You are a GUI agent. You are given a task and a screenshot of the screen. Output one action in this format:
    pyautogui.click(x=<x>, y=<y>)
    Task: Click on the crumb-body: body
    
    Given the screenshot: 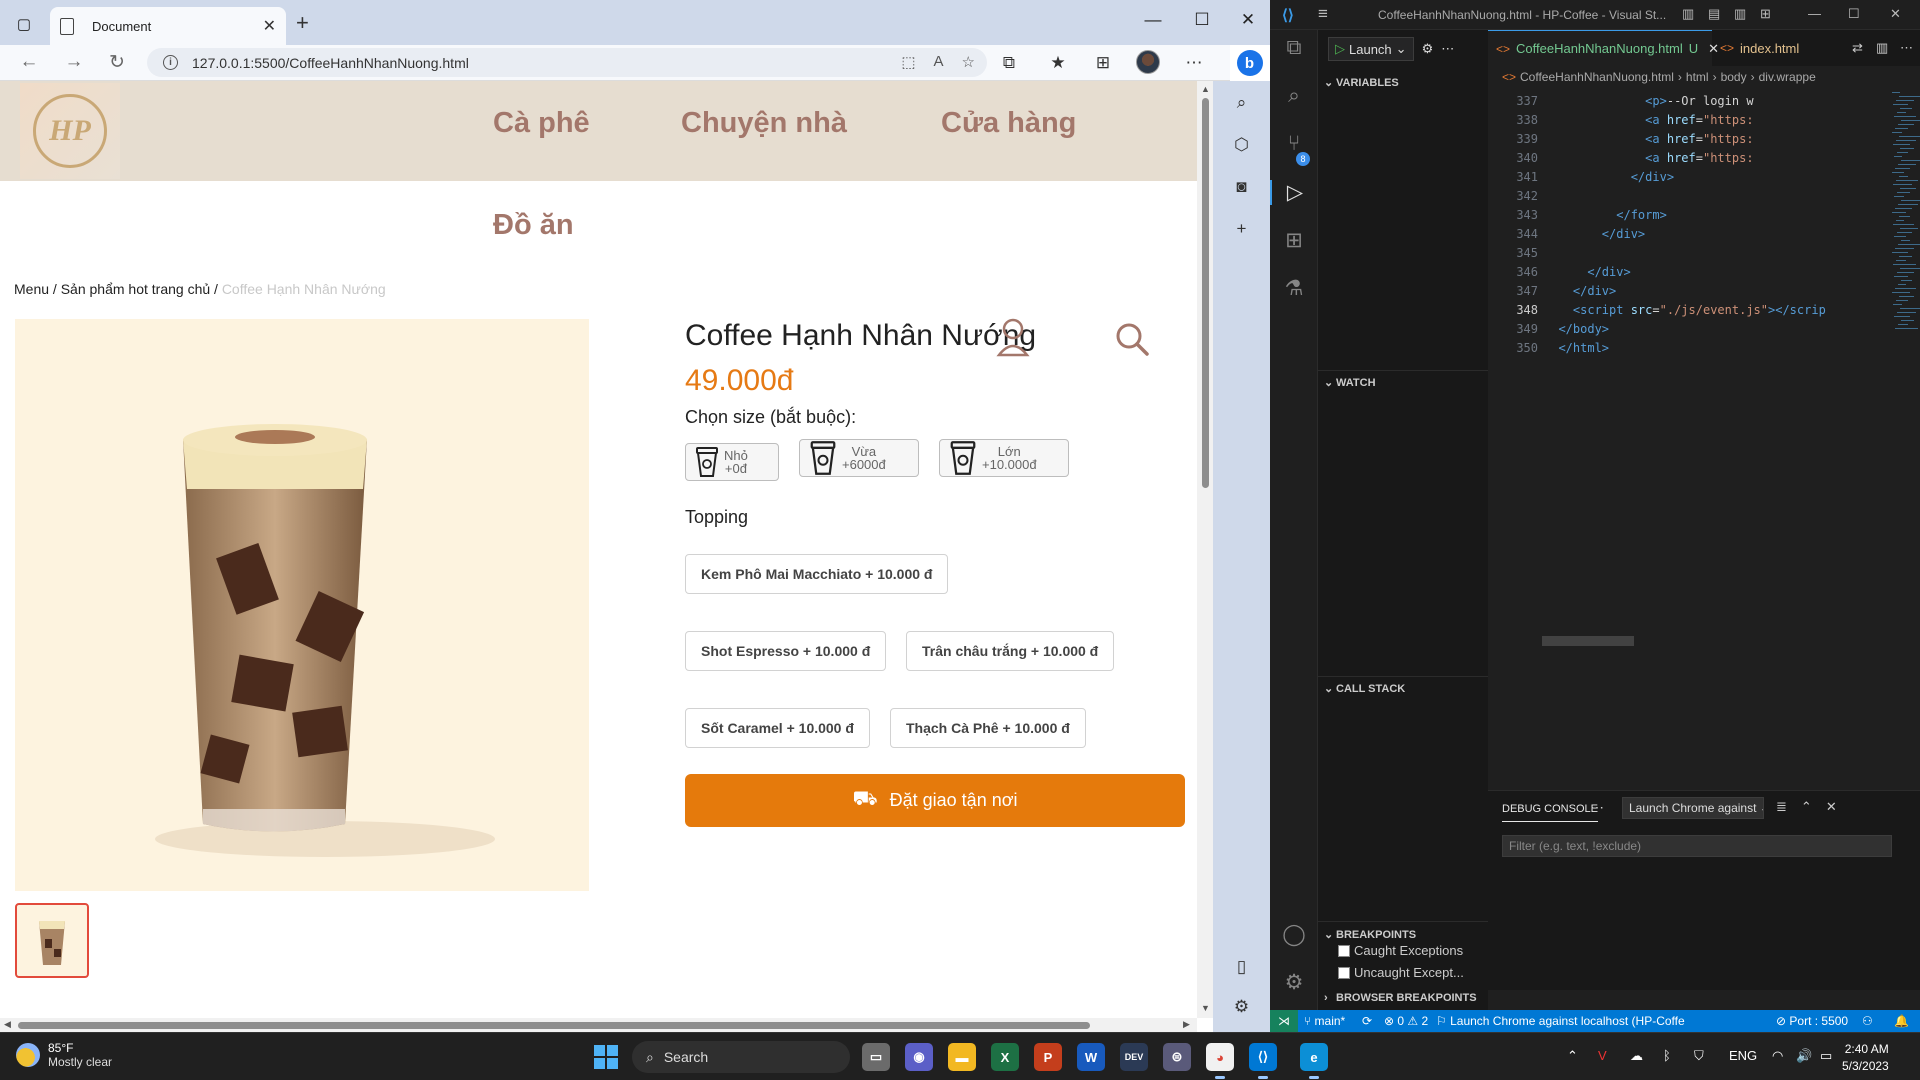 What is the action you would take?
    pyautogui.click(x=1734, y=77)
    